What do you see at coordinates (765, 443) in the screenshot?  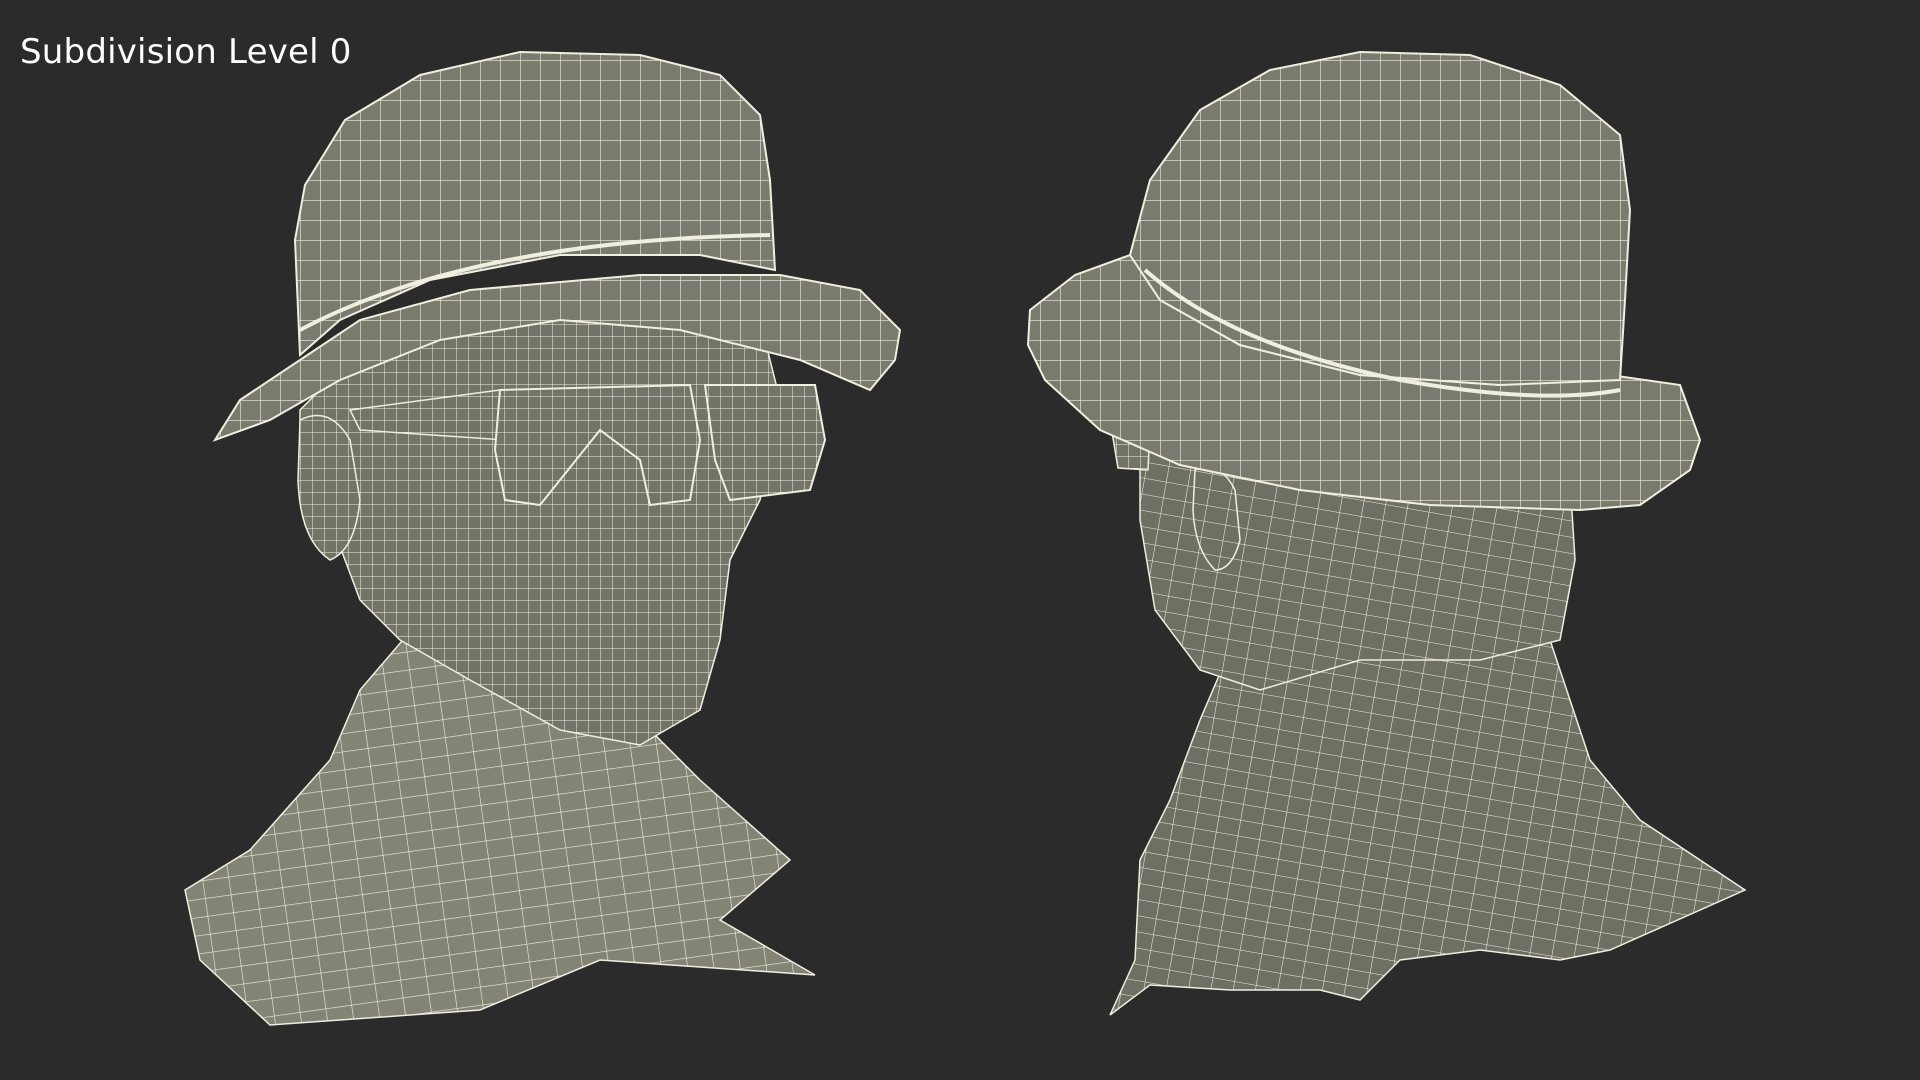 I see `left-sunglasses-right-lens-mesh` at bounding box center [765, 443].